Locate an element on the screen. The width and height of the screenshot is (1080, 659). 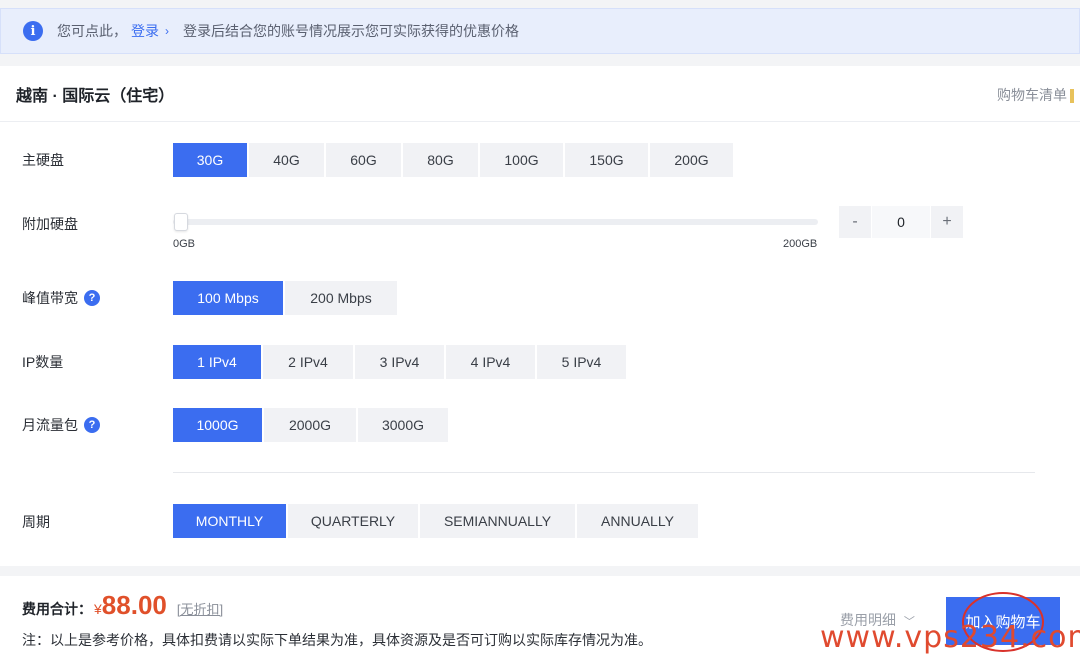
traffic-option-3000g: 3000G is located at coordinates (403, 425).